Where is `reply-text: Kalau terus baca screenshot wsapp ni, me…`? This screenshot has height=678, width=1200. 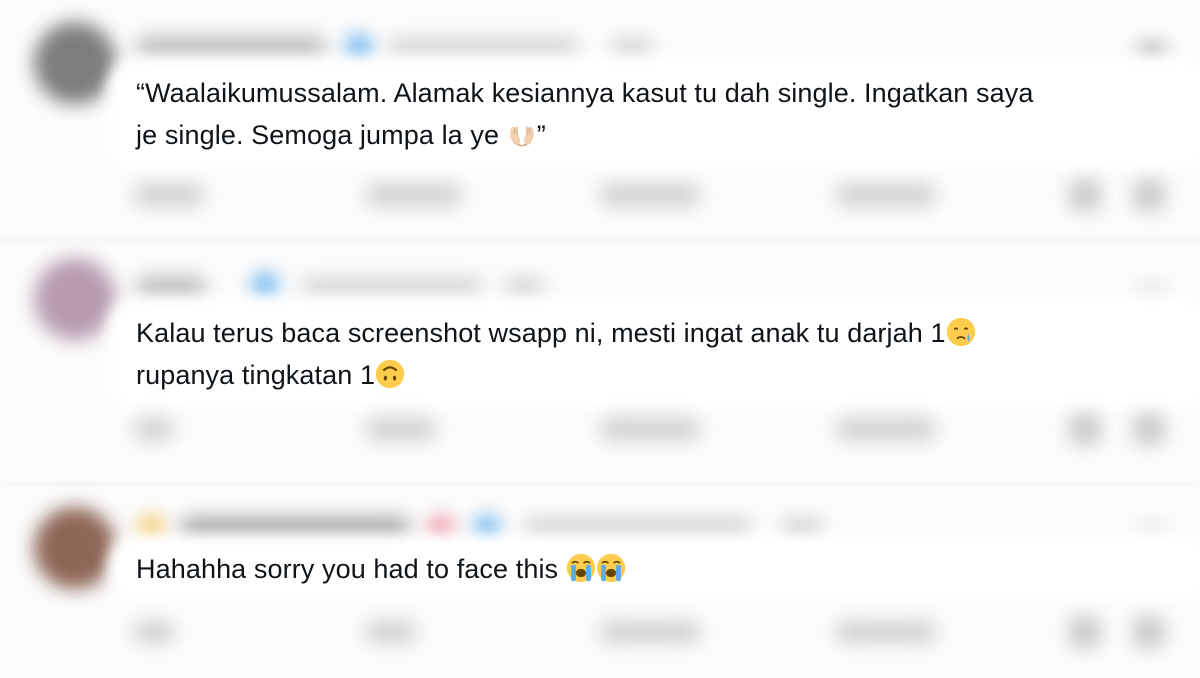 reply-text: Kalau terus baca screenshot wsapp ni, me… is located at coordinates (656, 354).